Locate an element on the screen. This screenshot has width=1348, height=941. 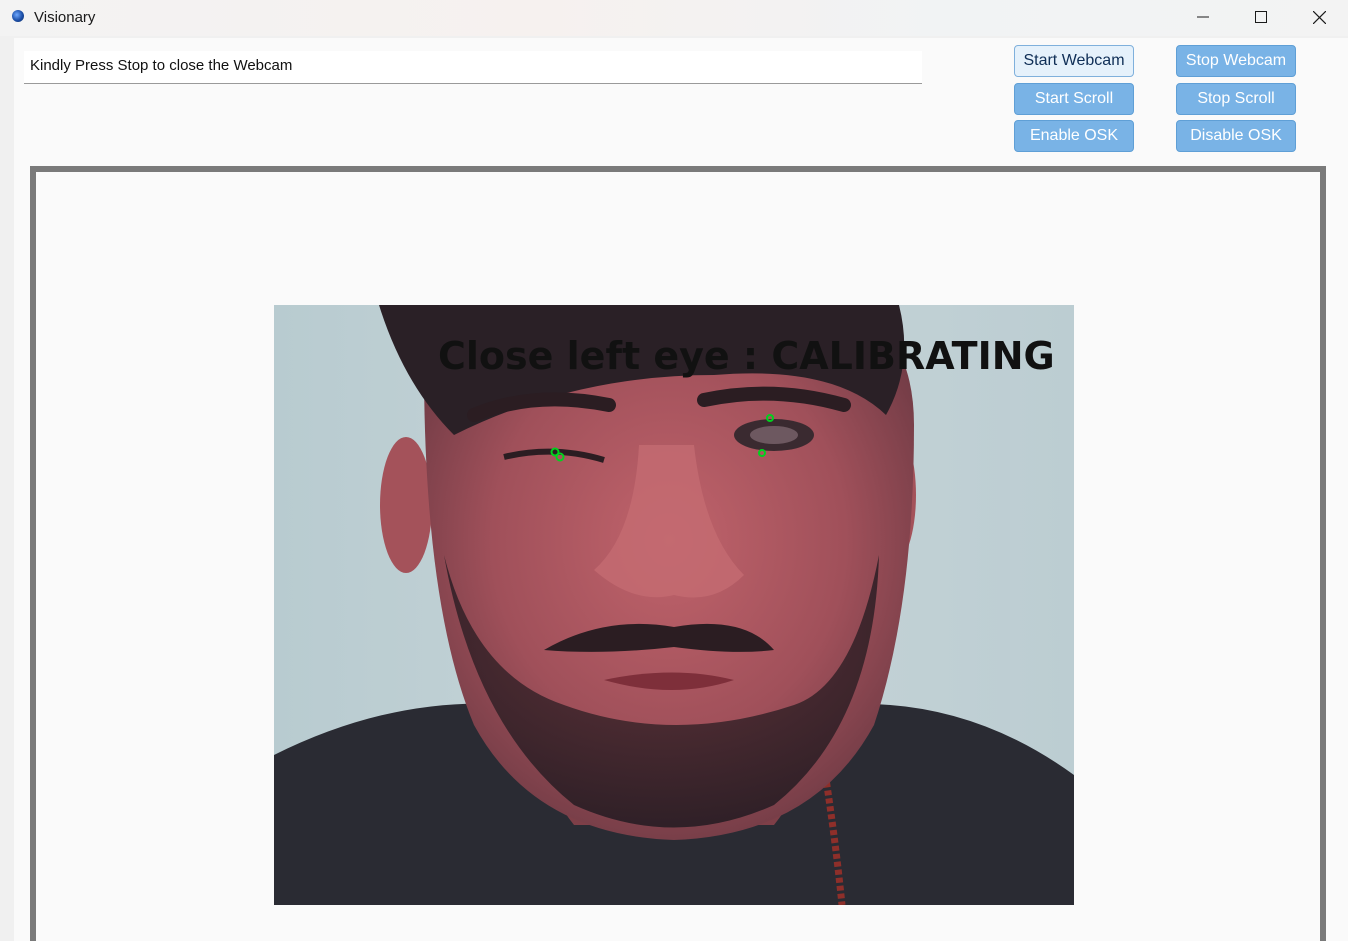
stop-scroll-button: Stop Scroll is located at coordinates (1236, 99).